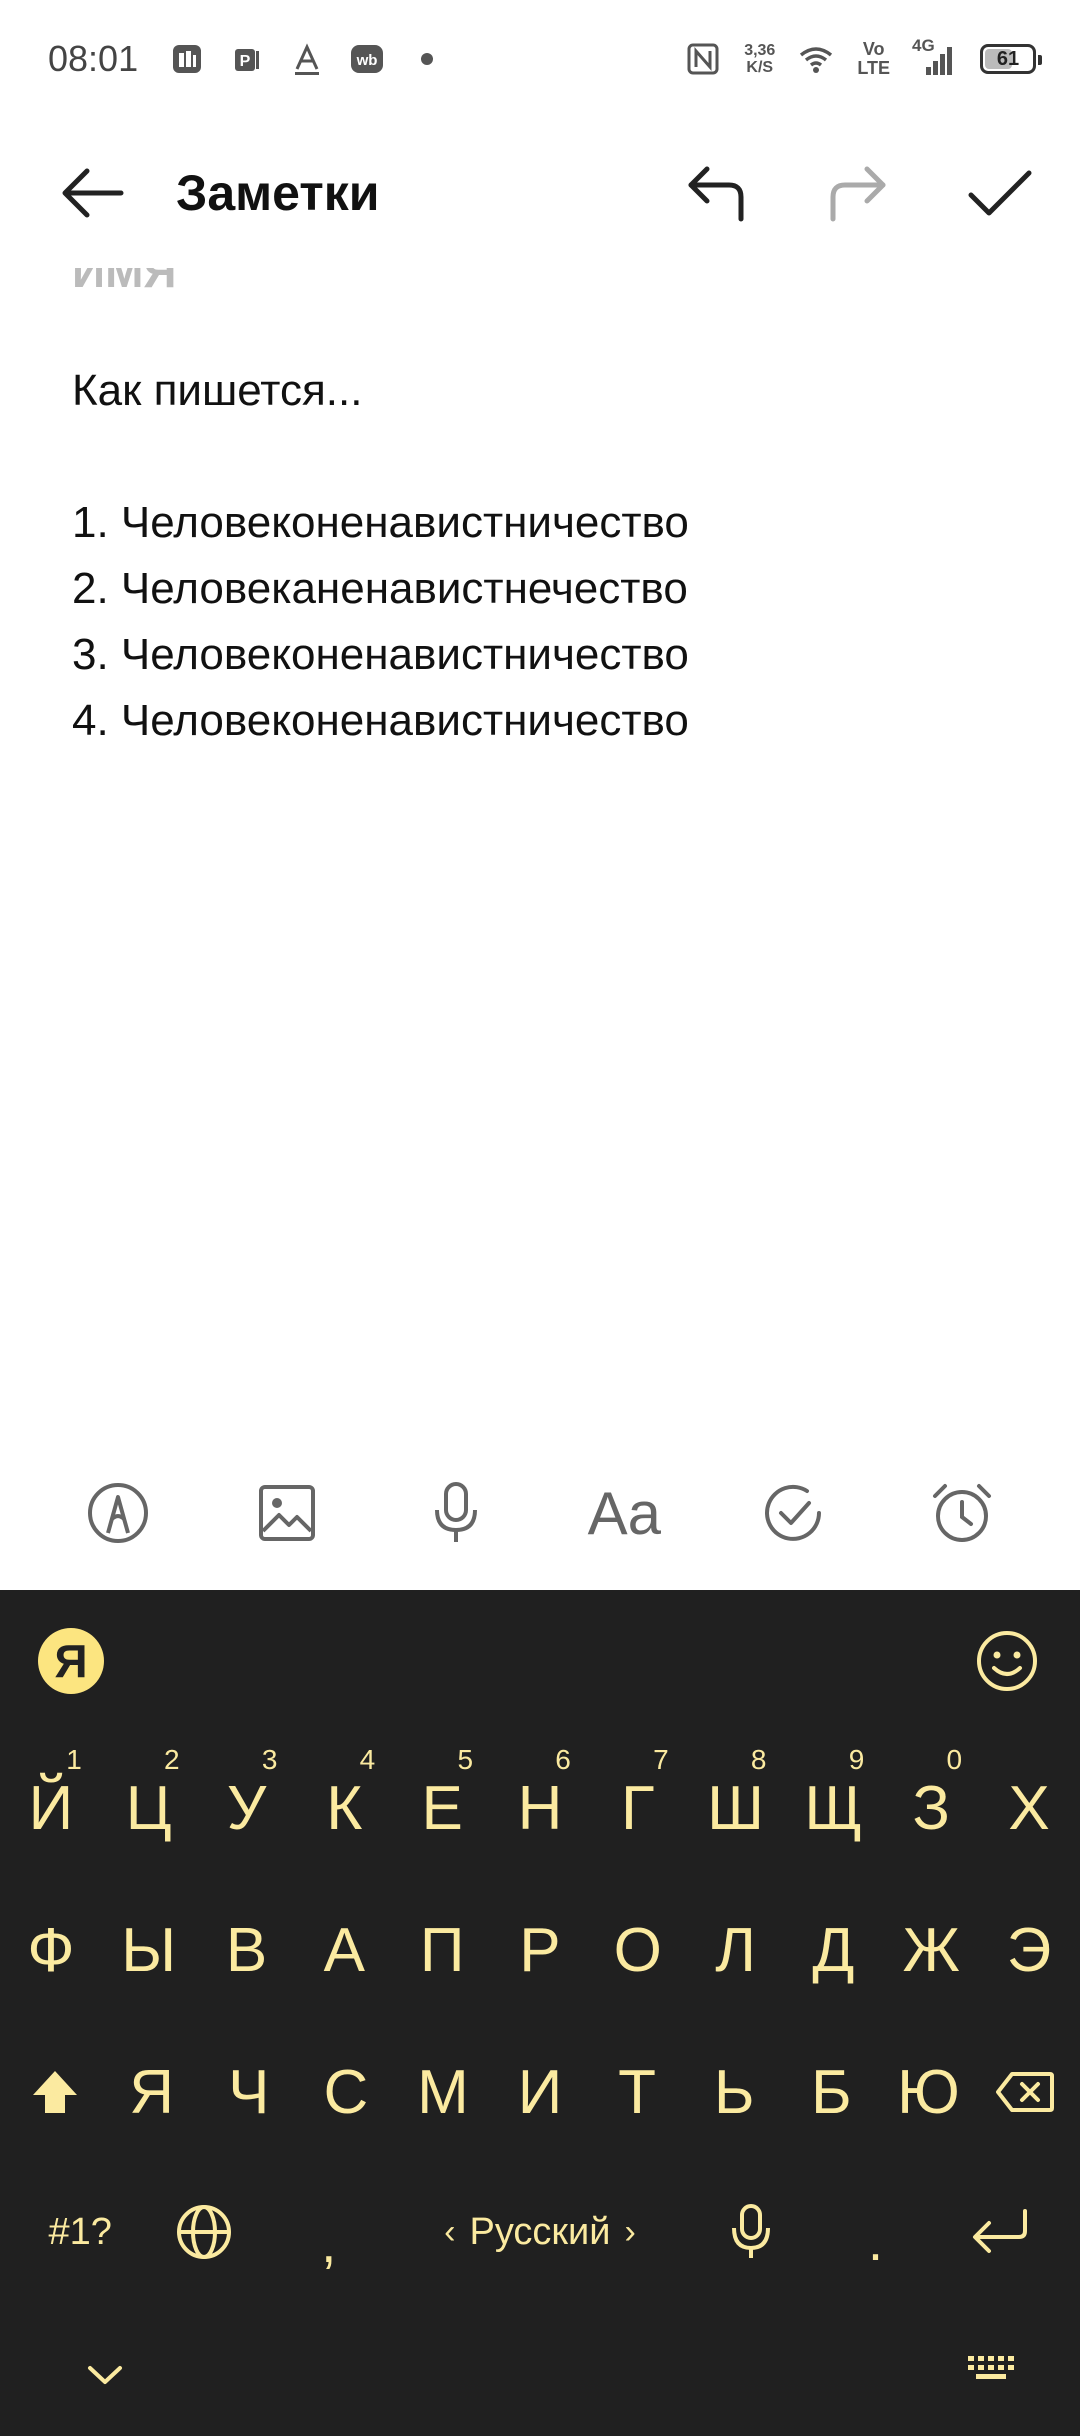  What do you see at coordinates (875, 2232) in the screenshot?
I see `period-key: .` at bounding box center [875, 2232].